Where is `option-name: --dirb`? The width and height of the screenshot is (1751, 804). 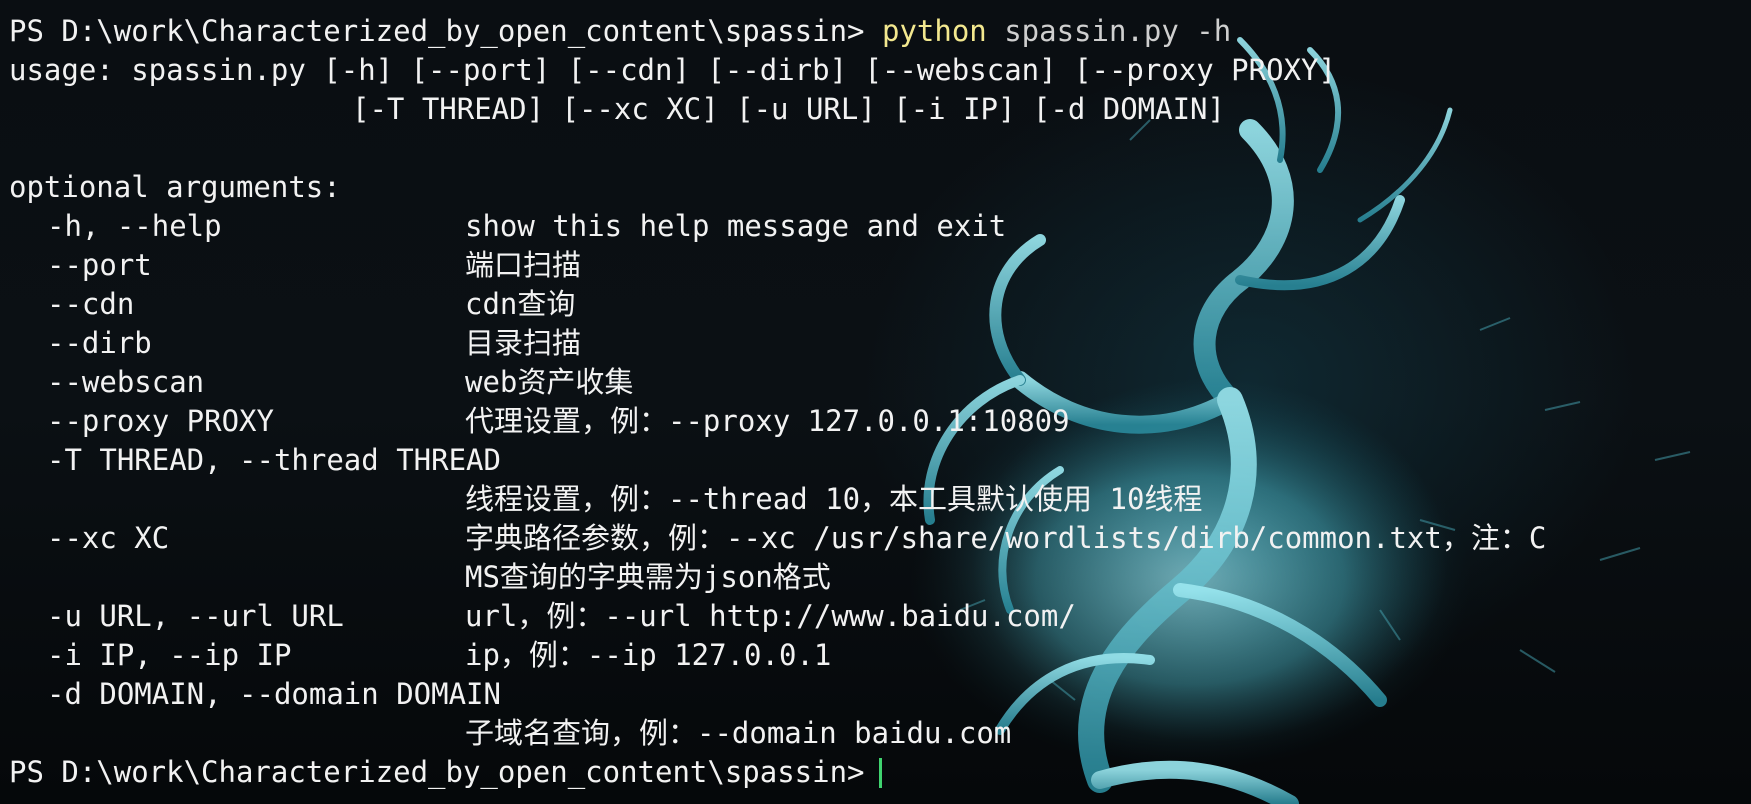
option-name: --dirb is located at coordinates (99, 343).